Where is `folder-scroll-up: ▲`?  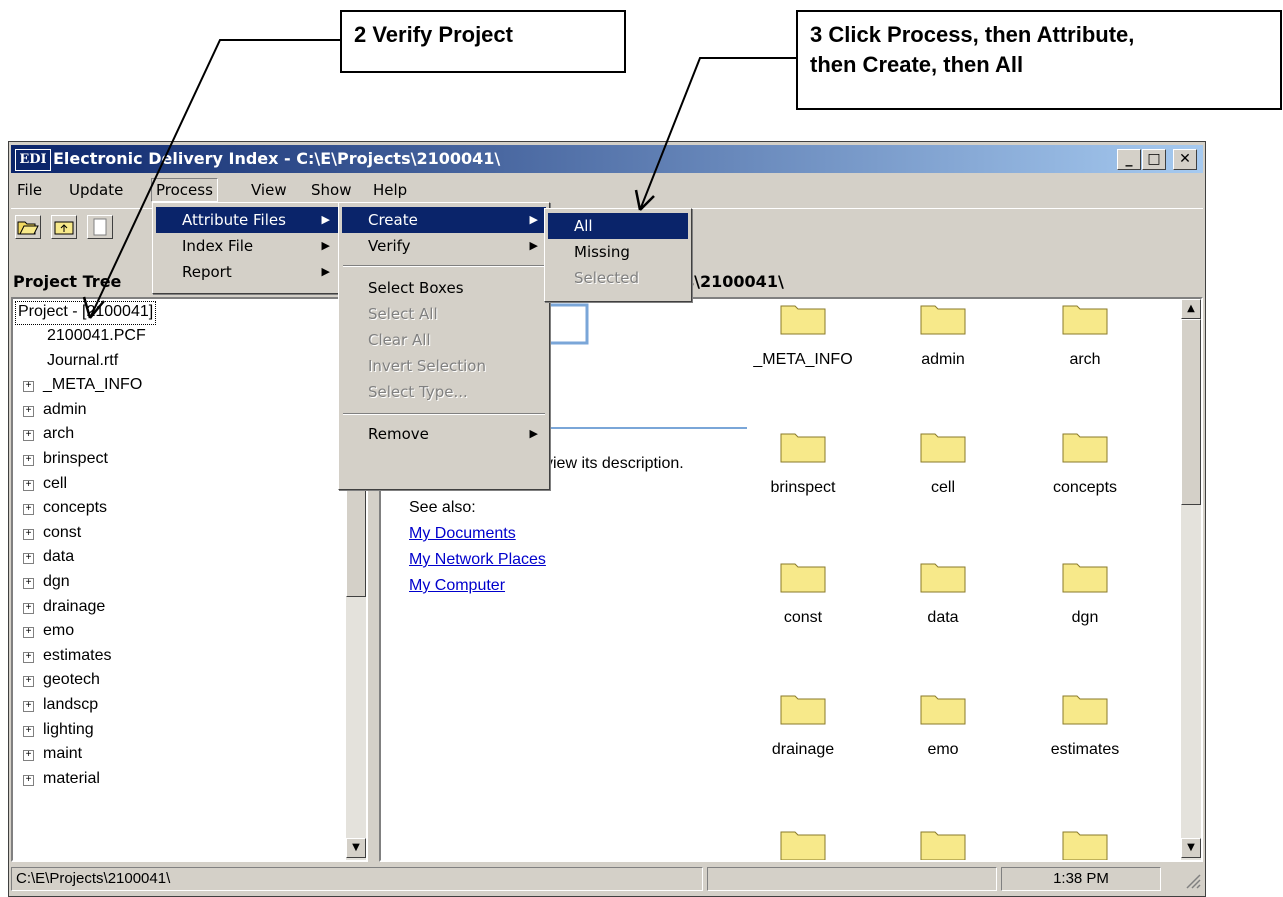 folder-scroll-up: ▲ is located at coordinates (1191, 309).